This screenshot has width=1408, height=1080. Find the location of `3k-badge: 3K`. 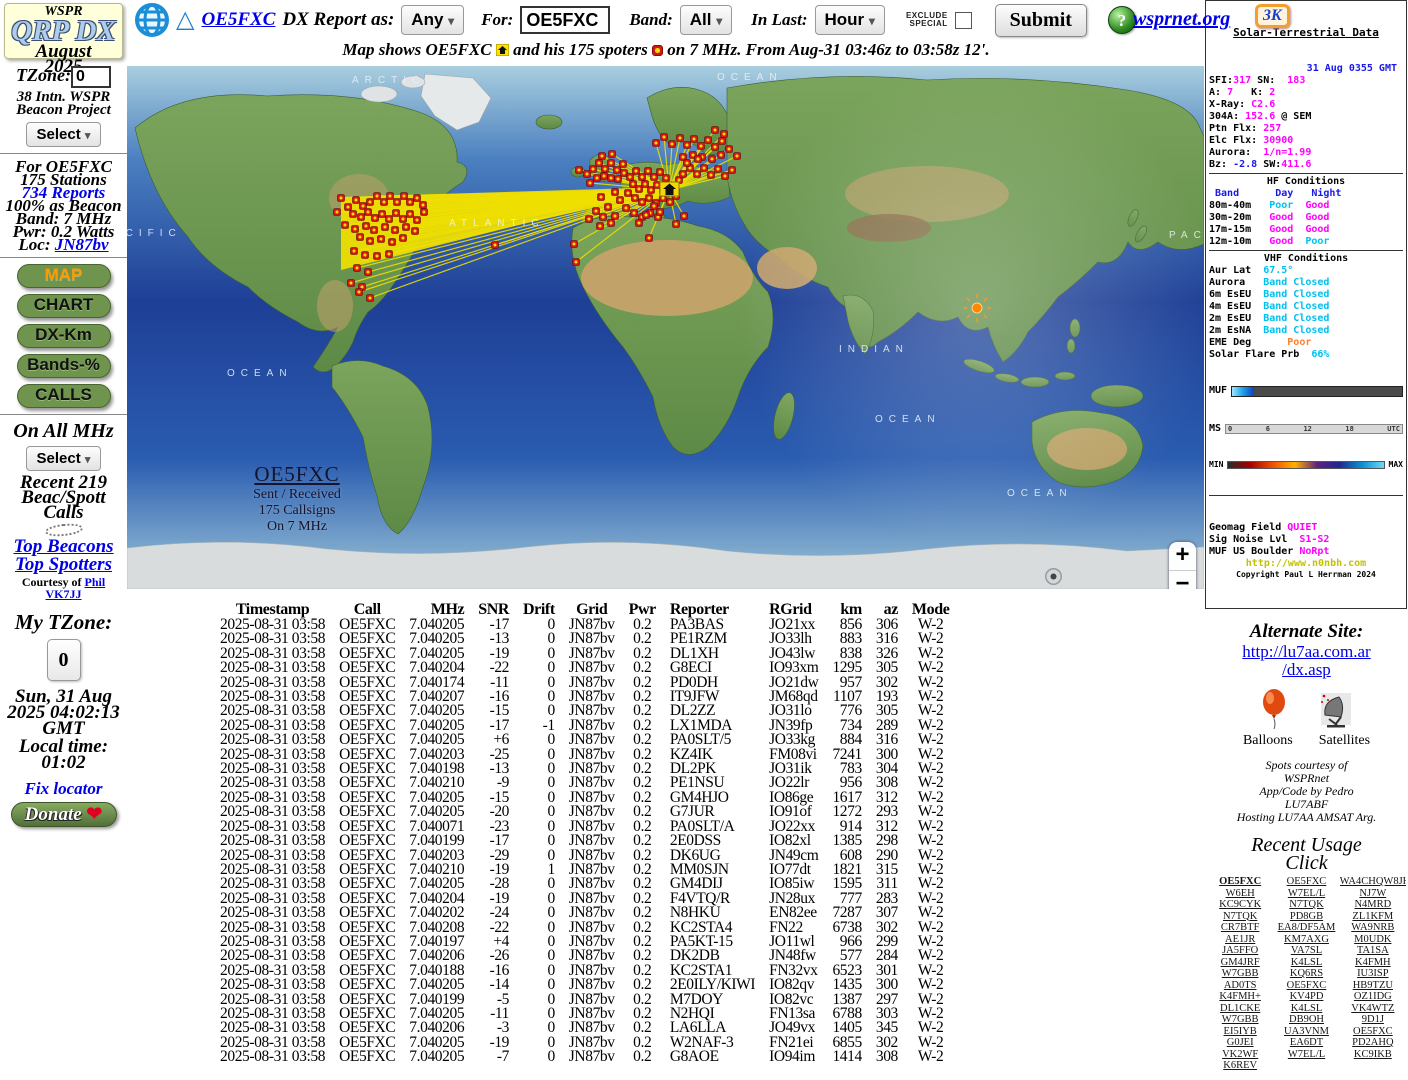

3k-badge: 3K is located at coordinates (1272, 16).